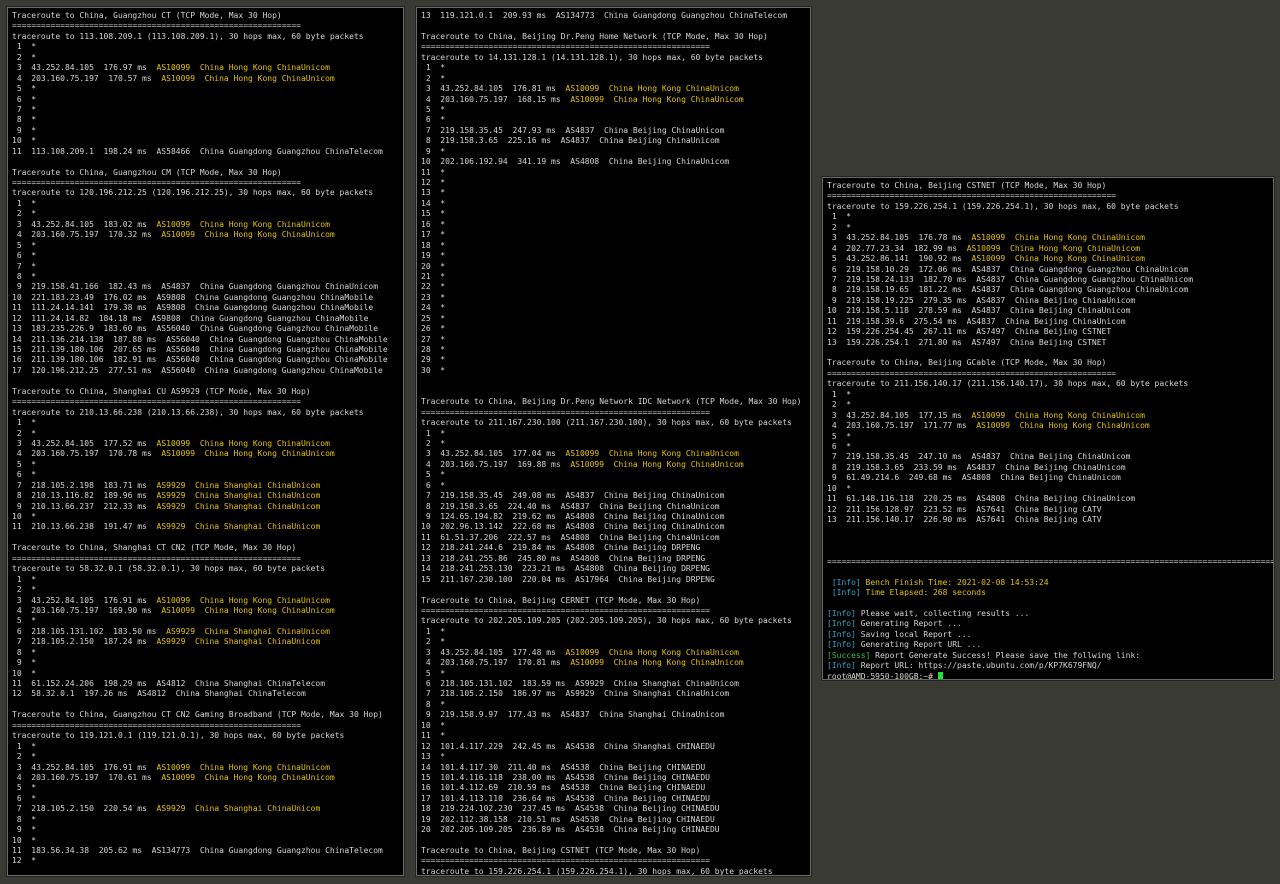  I want to click on terminal-line: 12 *, so click(207, 861).